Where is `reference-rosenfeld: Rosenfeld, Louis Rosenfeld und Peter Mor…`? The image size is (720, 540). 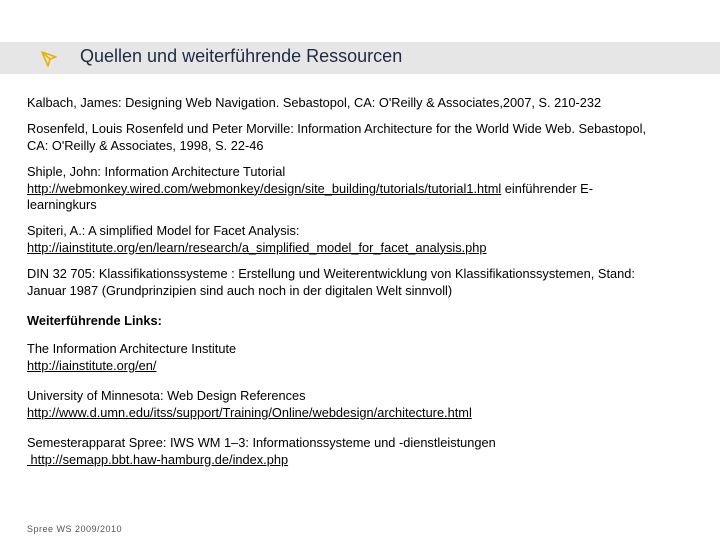
reference-rosenfeld: Rosenfeld, Louis Rosenfeld und Peter Mor… is located at coordinates (342, 137).